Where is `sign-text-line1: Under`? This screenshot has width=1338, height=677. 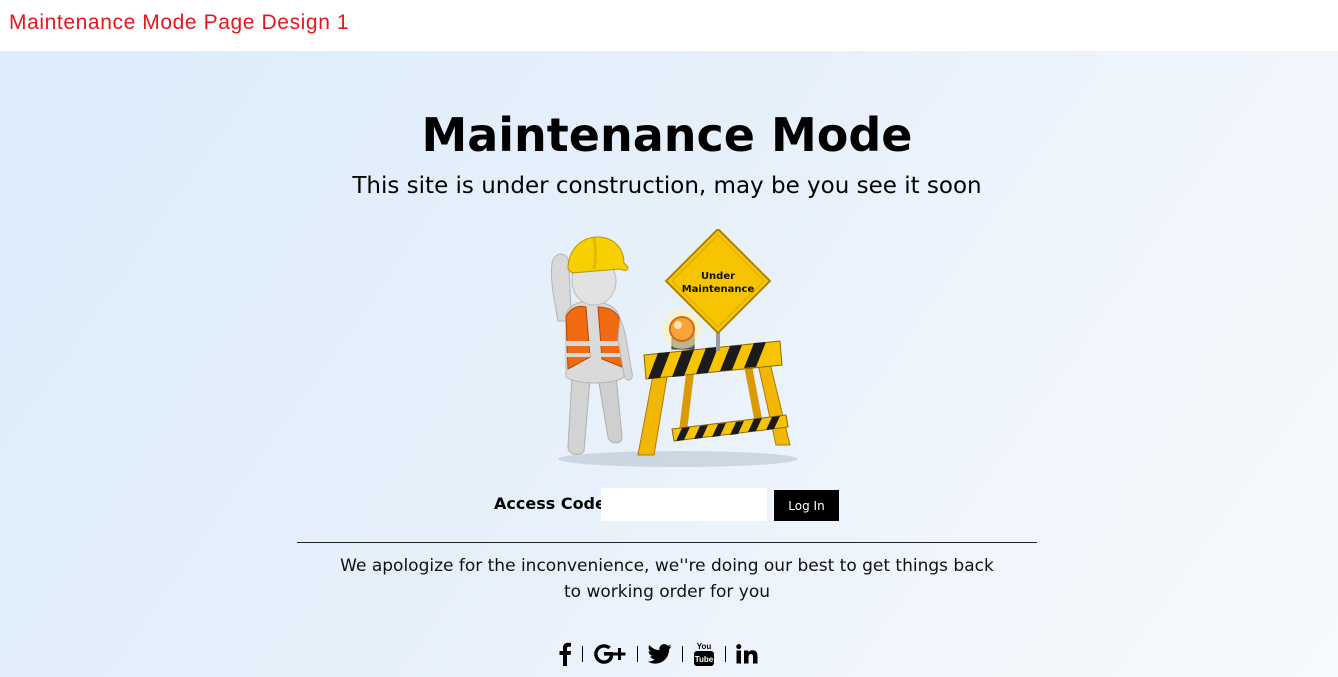
sign-text-line1: Under is located at coordinates (718, 276).